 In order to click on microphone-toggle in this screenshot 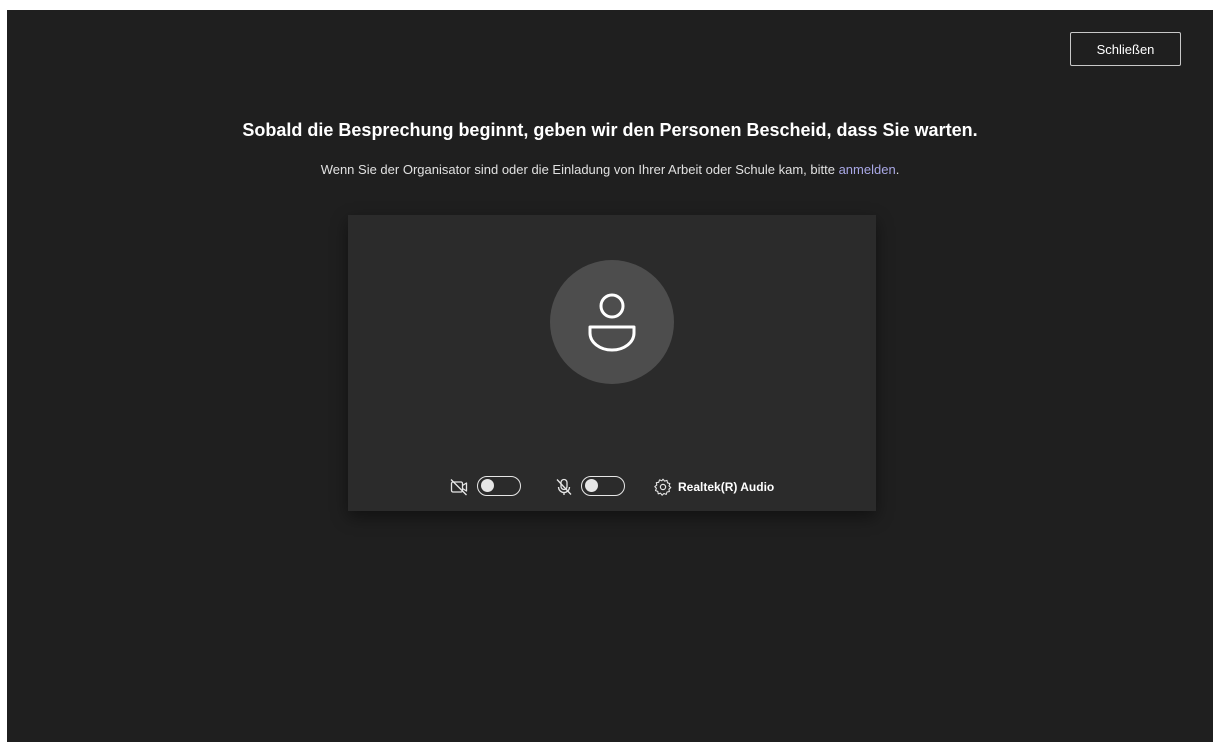, I will do `click(603, 486)`.